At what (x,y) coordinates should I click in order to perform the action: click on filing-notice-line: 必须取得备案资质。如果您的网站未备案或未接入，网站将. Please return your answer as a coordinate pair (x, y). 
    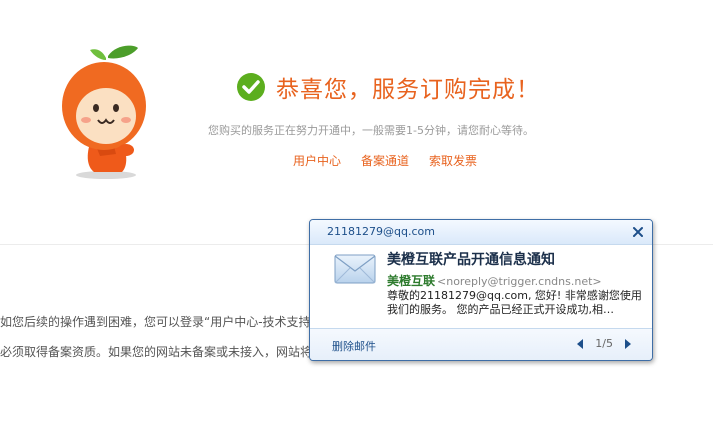
    Looking at the image, I should click on (156, 352).